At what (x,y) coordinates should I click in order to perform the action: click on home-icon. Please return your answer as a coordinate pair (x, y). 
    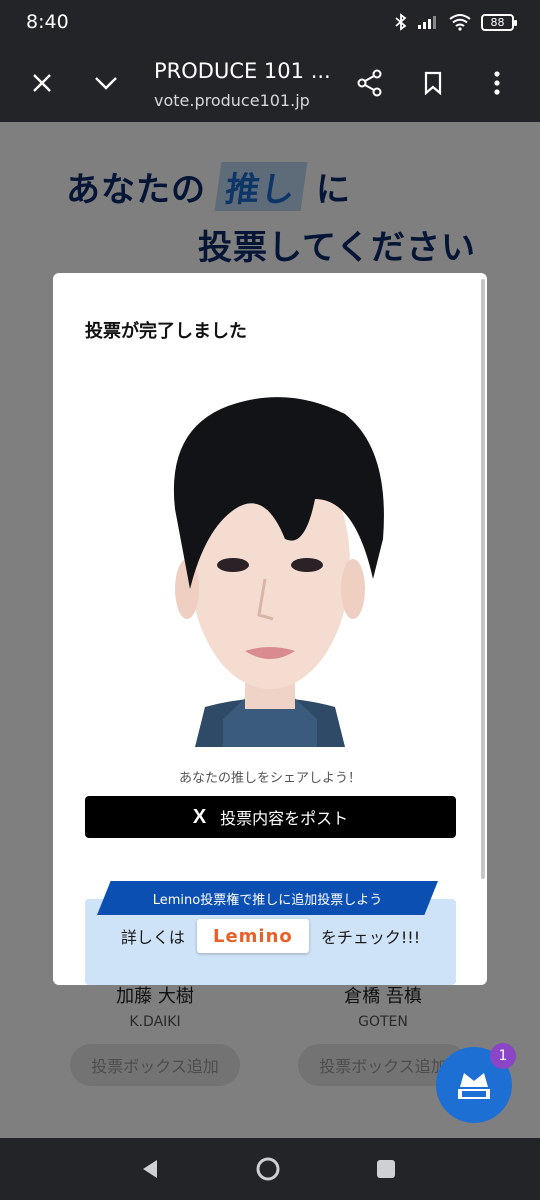
    Looking at the image, I should click on (268, 1169).